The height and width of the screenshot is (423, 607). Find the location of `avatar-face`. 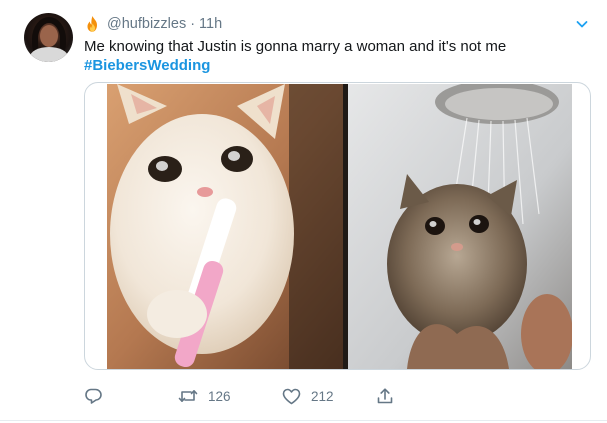

avatar-face is located at coordinates (49, 36).